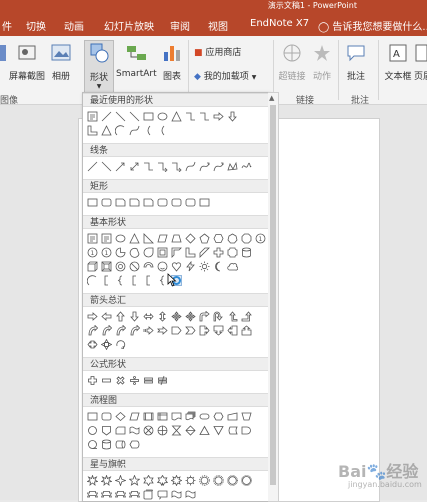  I want to click on noentry-shape-icon, so click(134, 266).